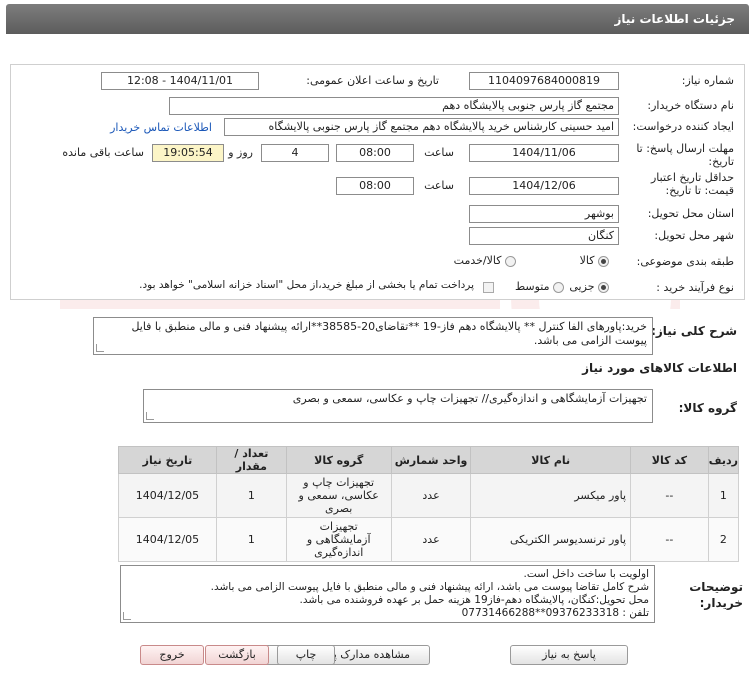 Image resolution: width=755 pixels, height=678 pixels. What do you see at coordinates (669, 460) in the screenshot?
I see `col-code: کد کالا` at bounding box center [669, 460].